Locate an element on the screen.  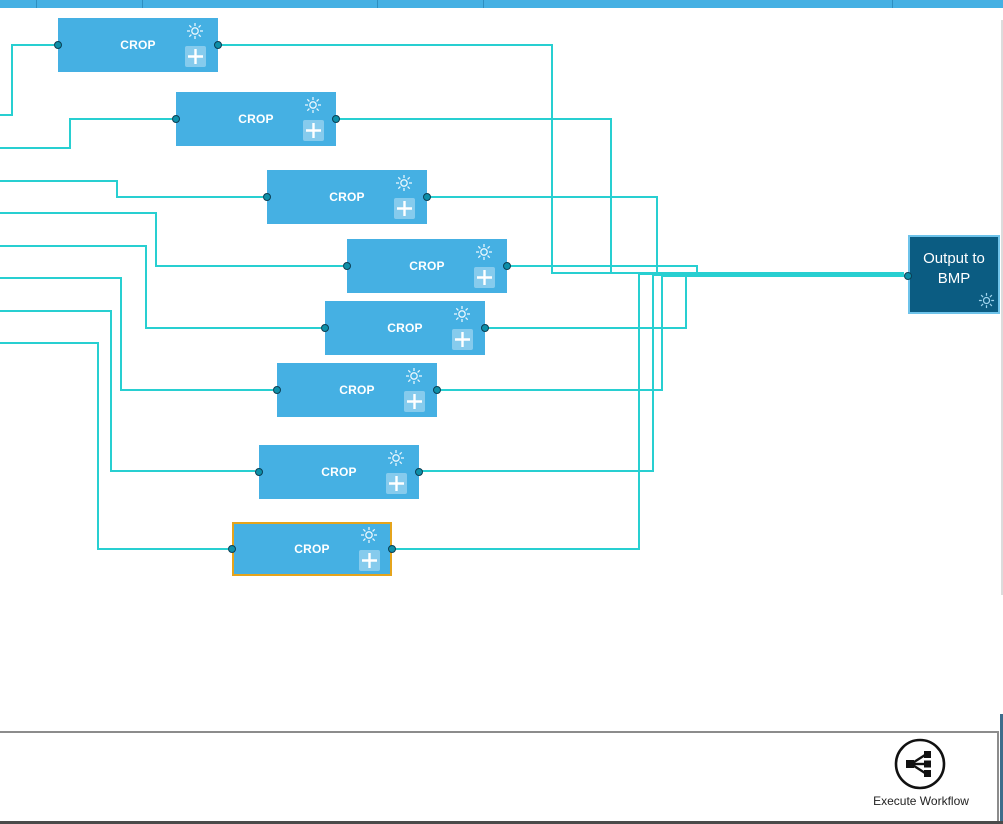
execute-workflow-button: Execute Workflow is located at coordinates (921, 774).